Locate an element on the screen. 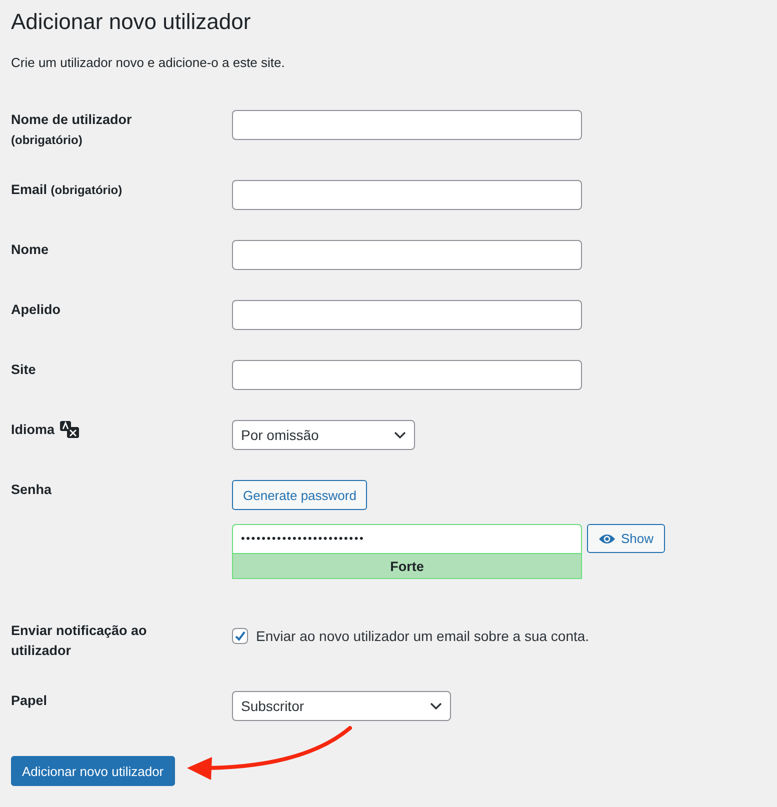  show-password-button: Show is located at coordinates (626, 538).